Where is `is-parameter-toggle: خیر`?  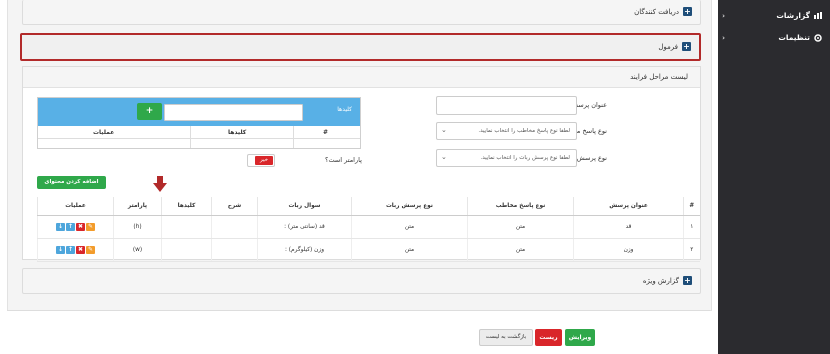
is-parameter-toggle: خیر is located at coordinates (261, 160).